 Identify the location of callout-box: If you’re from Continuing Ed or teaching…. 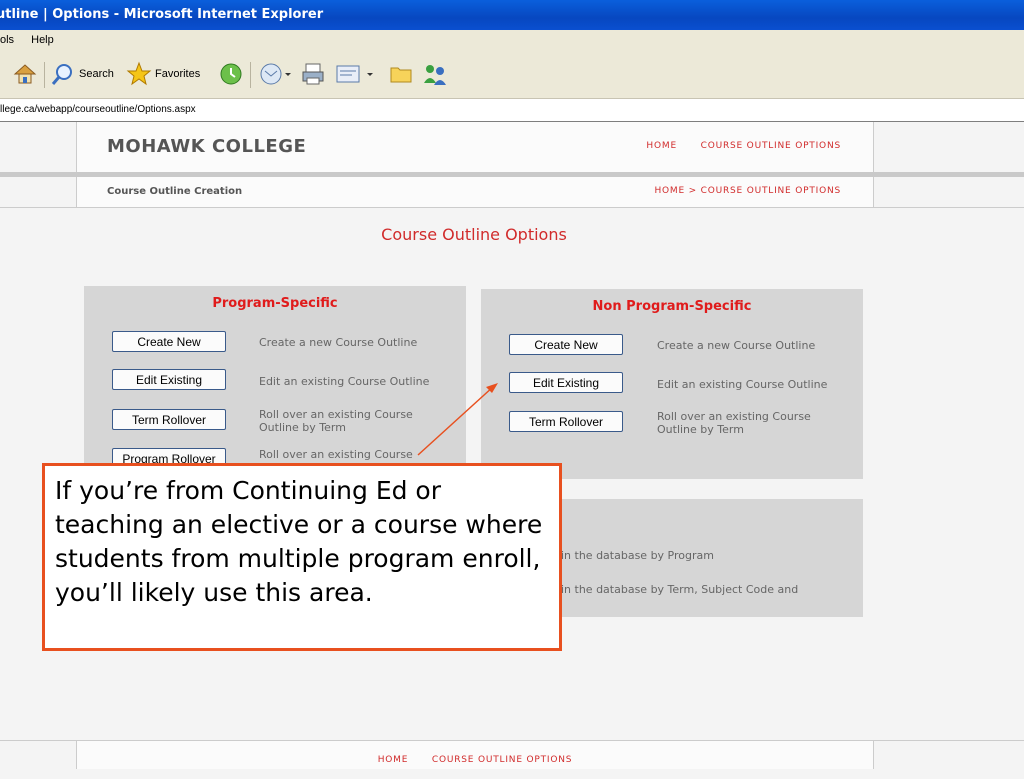
(302, 557).